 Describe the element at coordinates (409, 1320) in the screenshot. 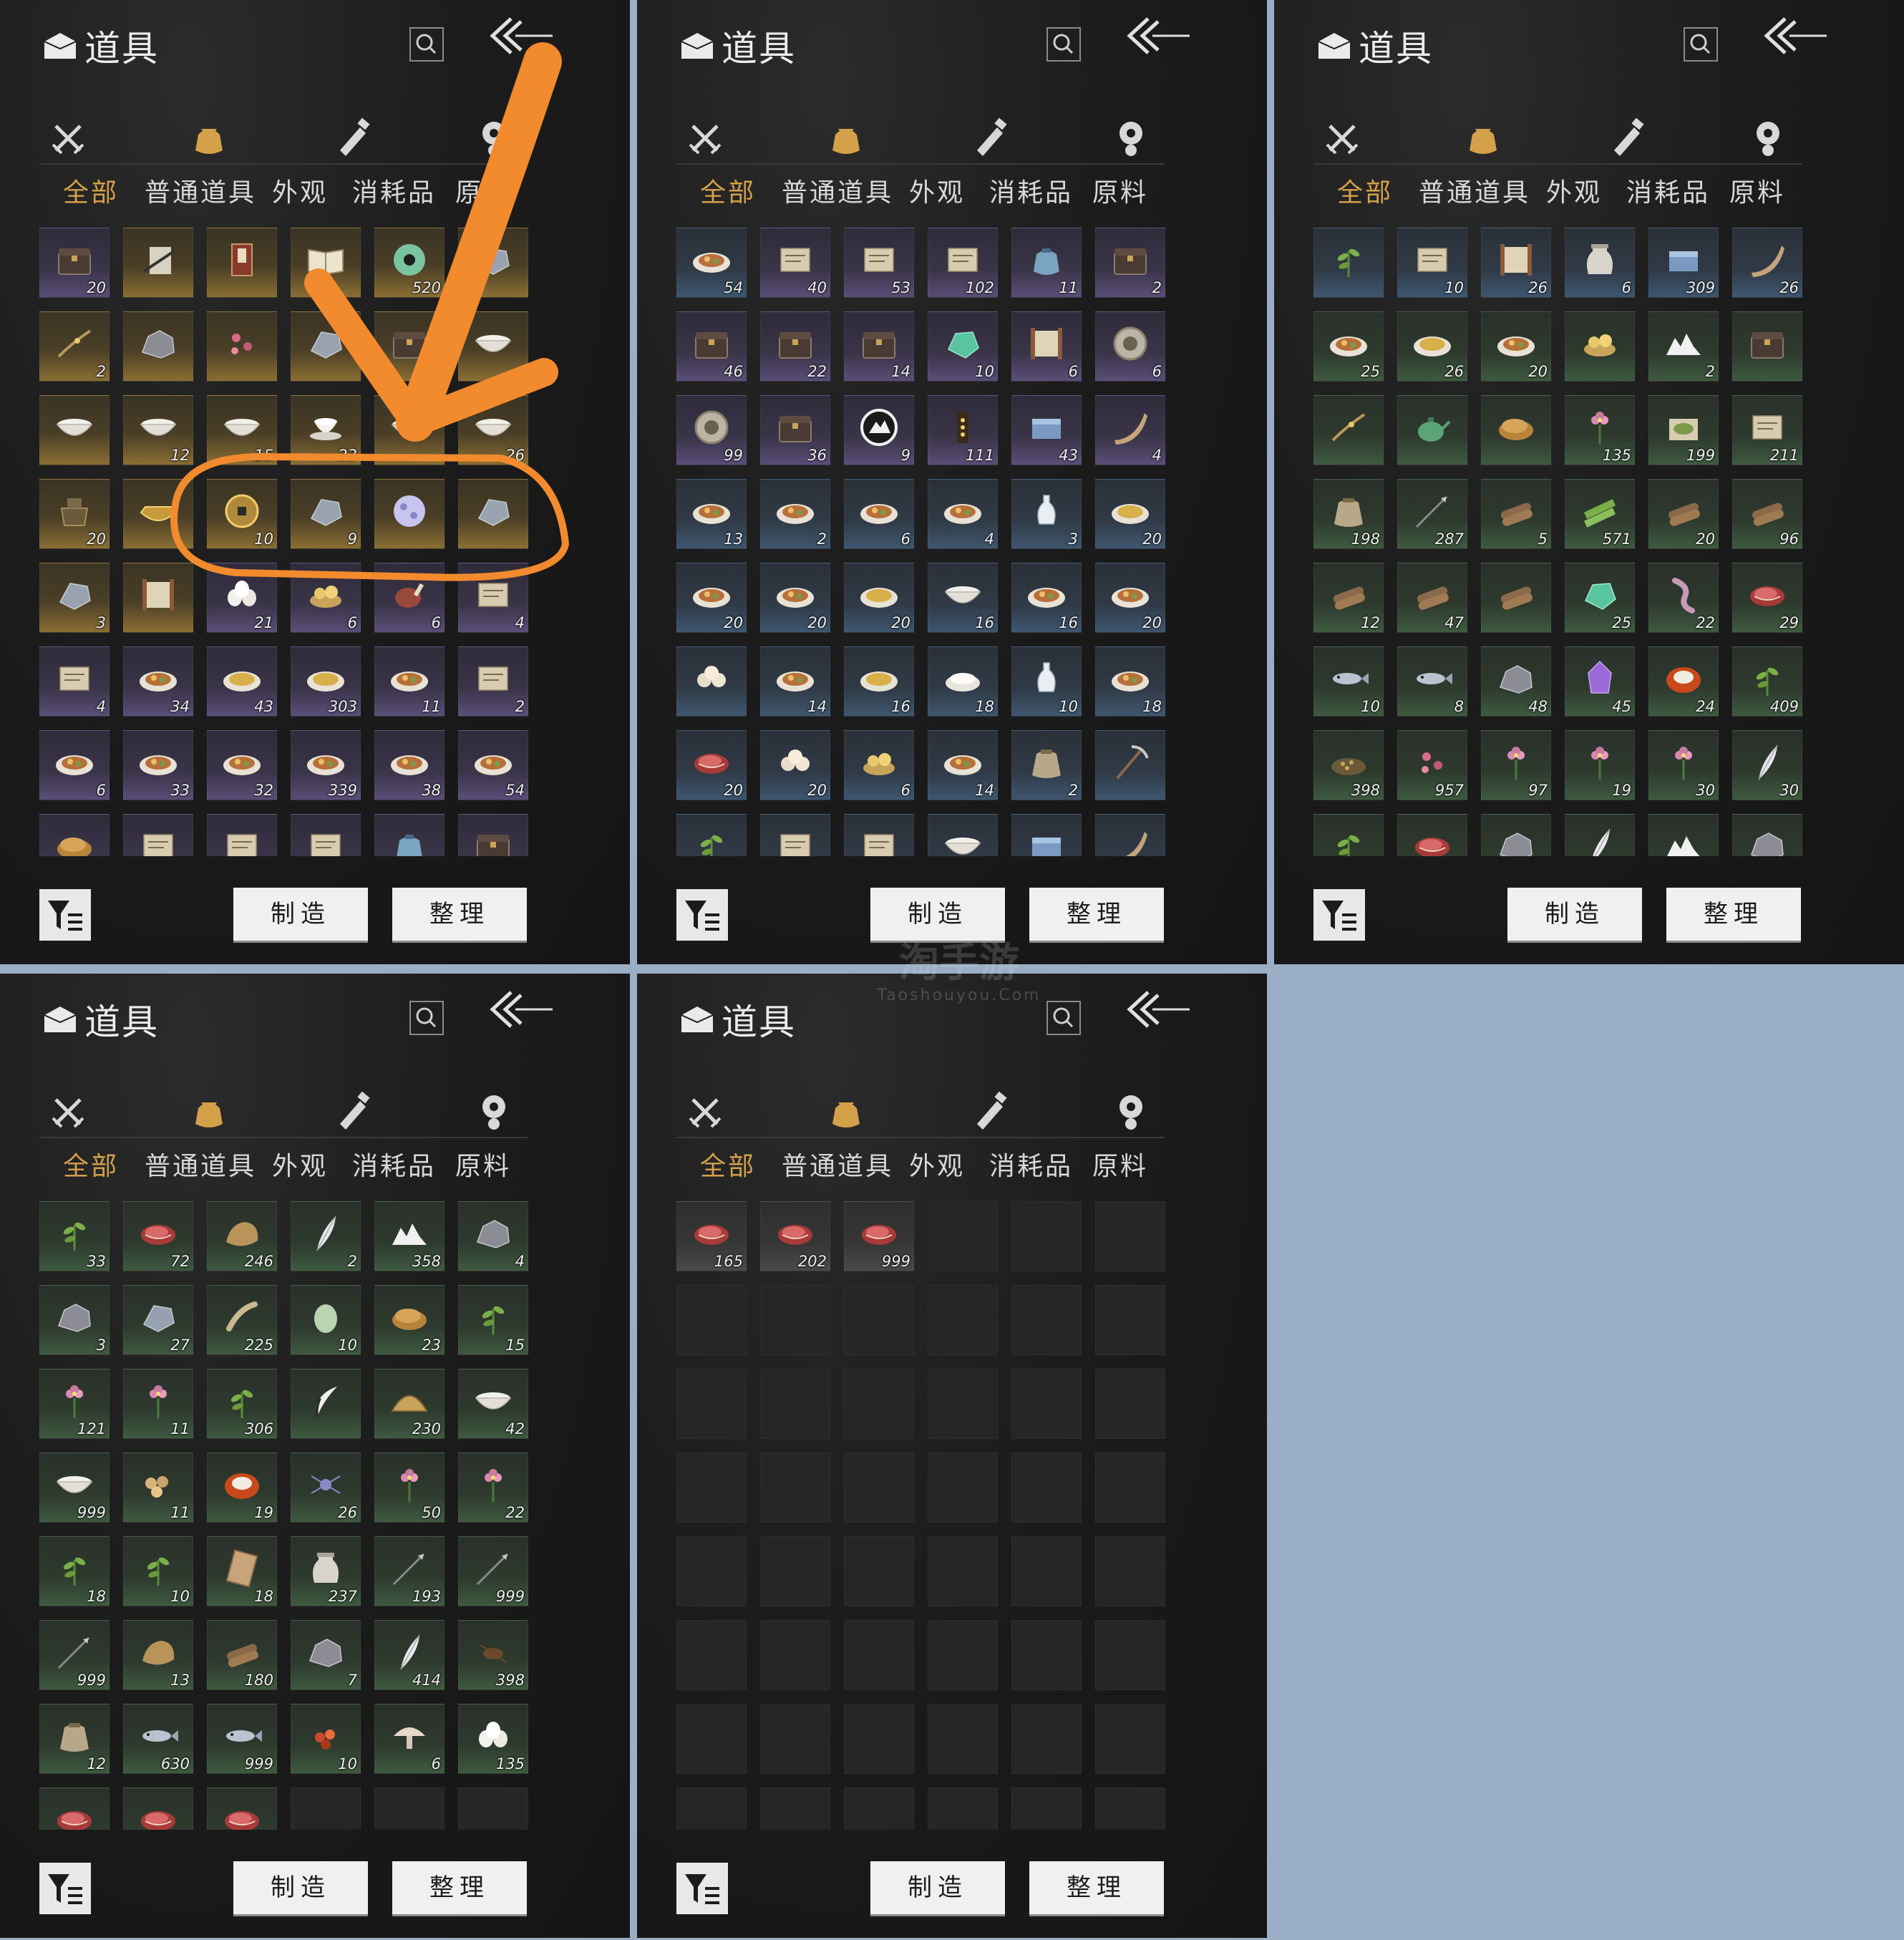

I see `item-slot: 23` at that location.